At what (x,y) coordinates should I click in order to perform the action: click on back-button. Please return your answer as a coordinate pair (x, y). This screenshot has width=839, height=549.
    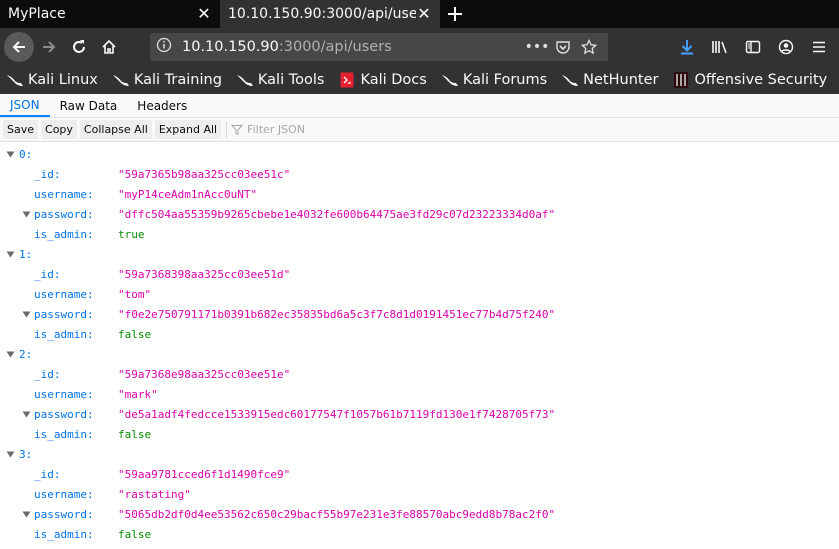
    Looking at the image, I should click on (19, 47).